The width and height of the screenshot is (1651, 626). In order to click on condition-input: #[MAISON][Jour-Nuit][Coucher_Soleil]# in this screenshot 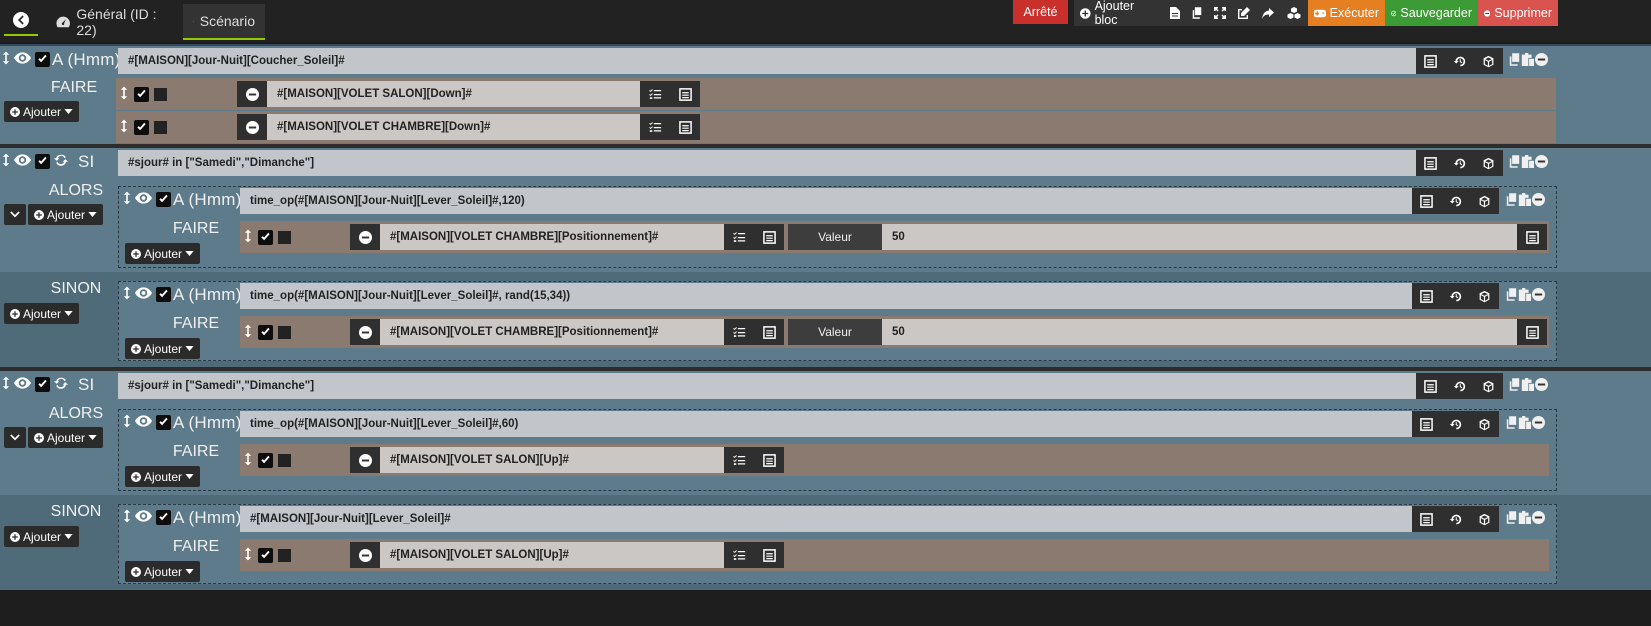, I will do `click(767, 61)`.